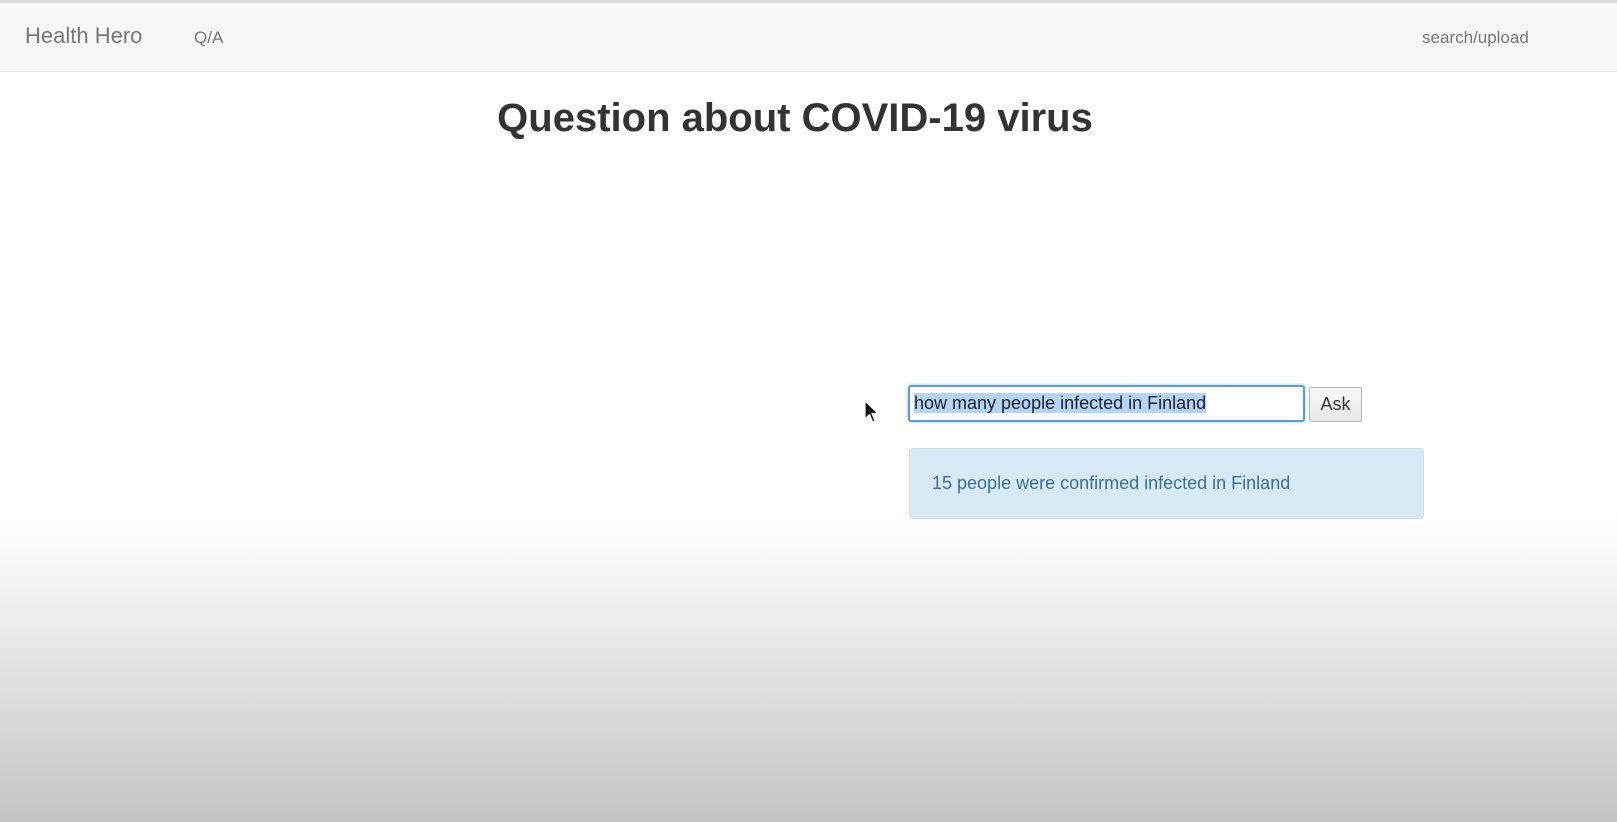 The image size is (1617, 822). I want to click on question-input-selected-text: how many people infected in Finland, so click(1060, 403).